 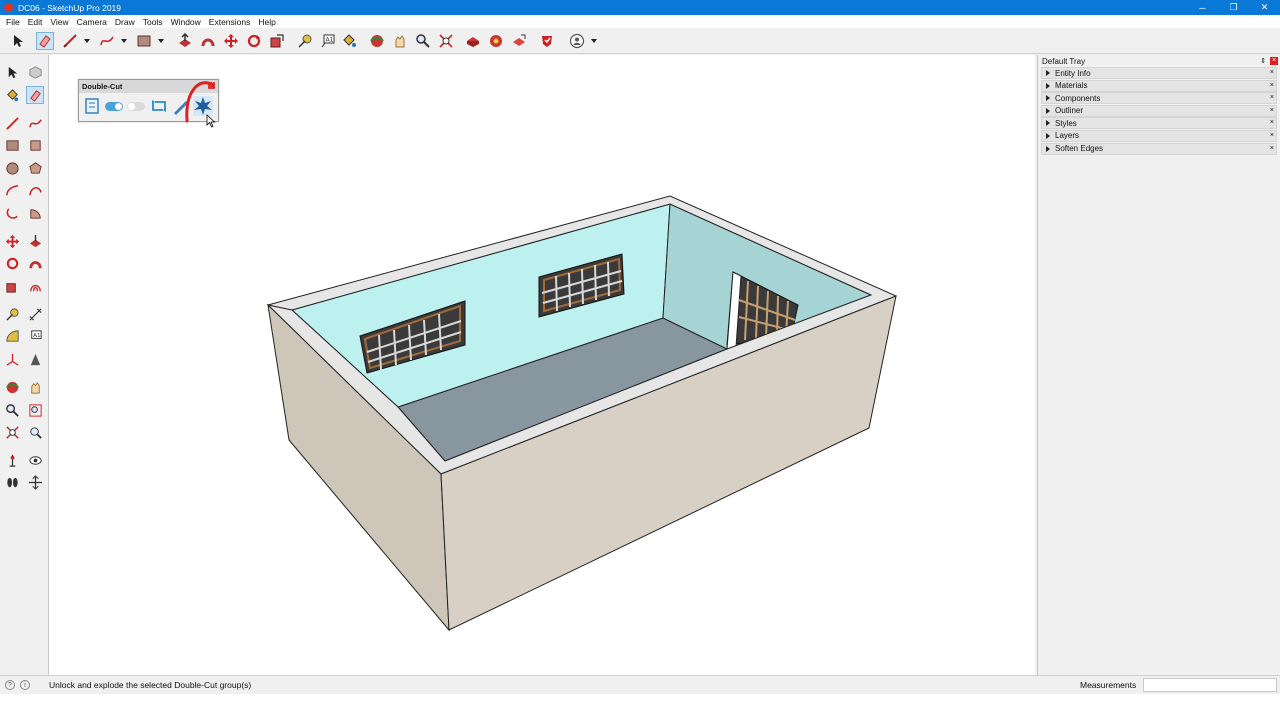 What do you see at coordinates (45, 41) in the screenshot?
I see `eraser-tool-icon` at bounding box center [45, 41].